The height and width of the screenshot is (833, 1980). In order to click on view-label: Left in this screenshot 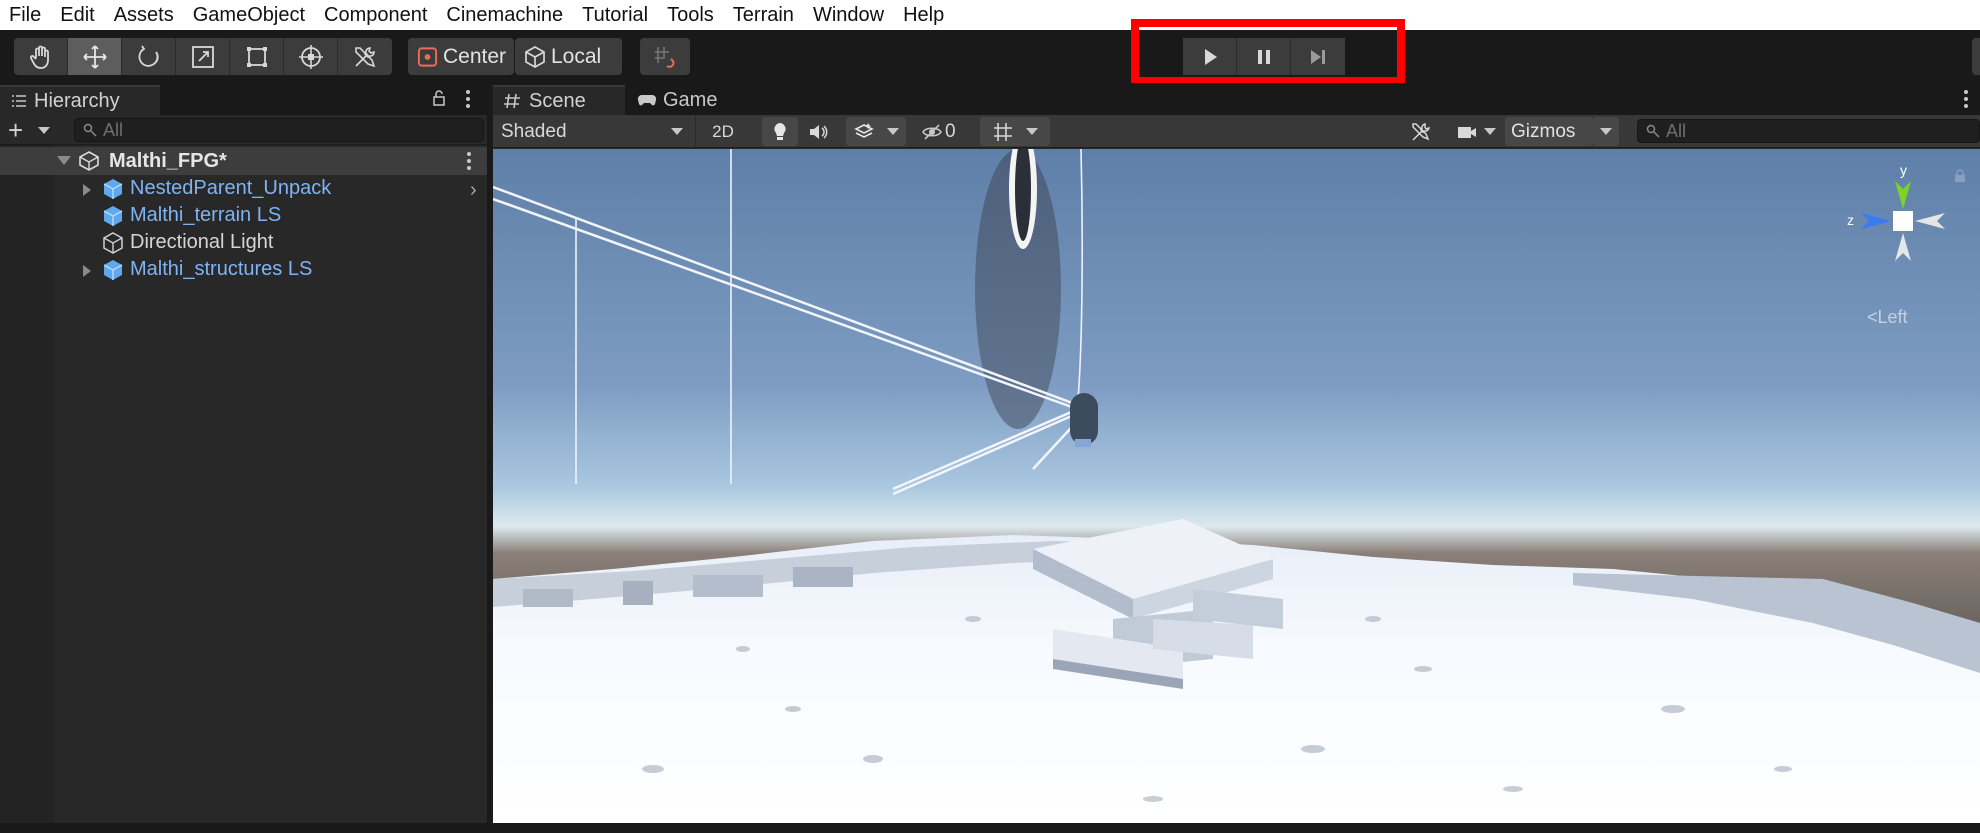, I will do `click(1892, 317)`.